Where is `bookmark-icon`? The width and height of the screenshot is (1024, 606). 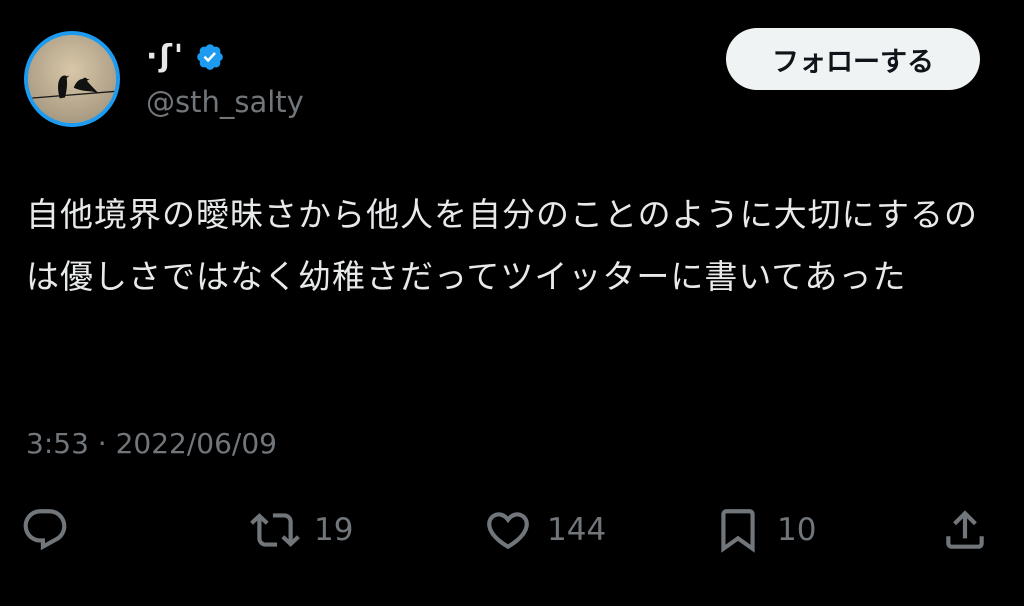 bookmark-icon is located at coordinates (738, 531).